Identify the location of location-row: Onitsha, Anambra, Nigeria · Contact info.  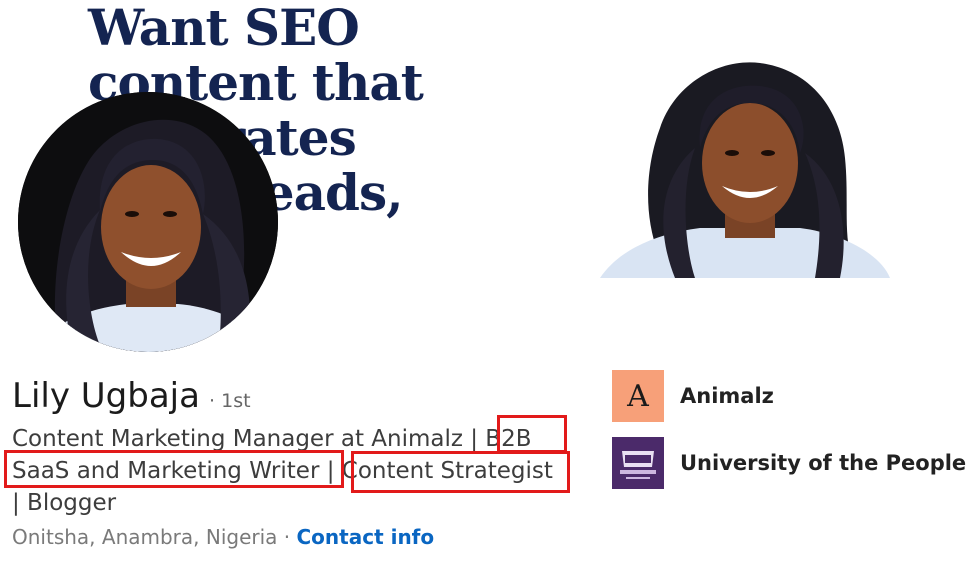
(223, 537).